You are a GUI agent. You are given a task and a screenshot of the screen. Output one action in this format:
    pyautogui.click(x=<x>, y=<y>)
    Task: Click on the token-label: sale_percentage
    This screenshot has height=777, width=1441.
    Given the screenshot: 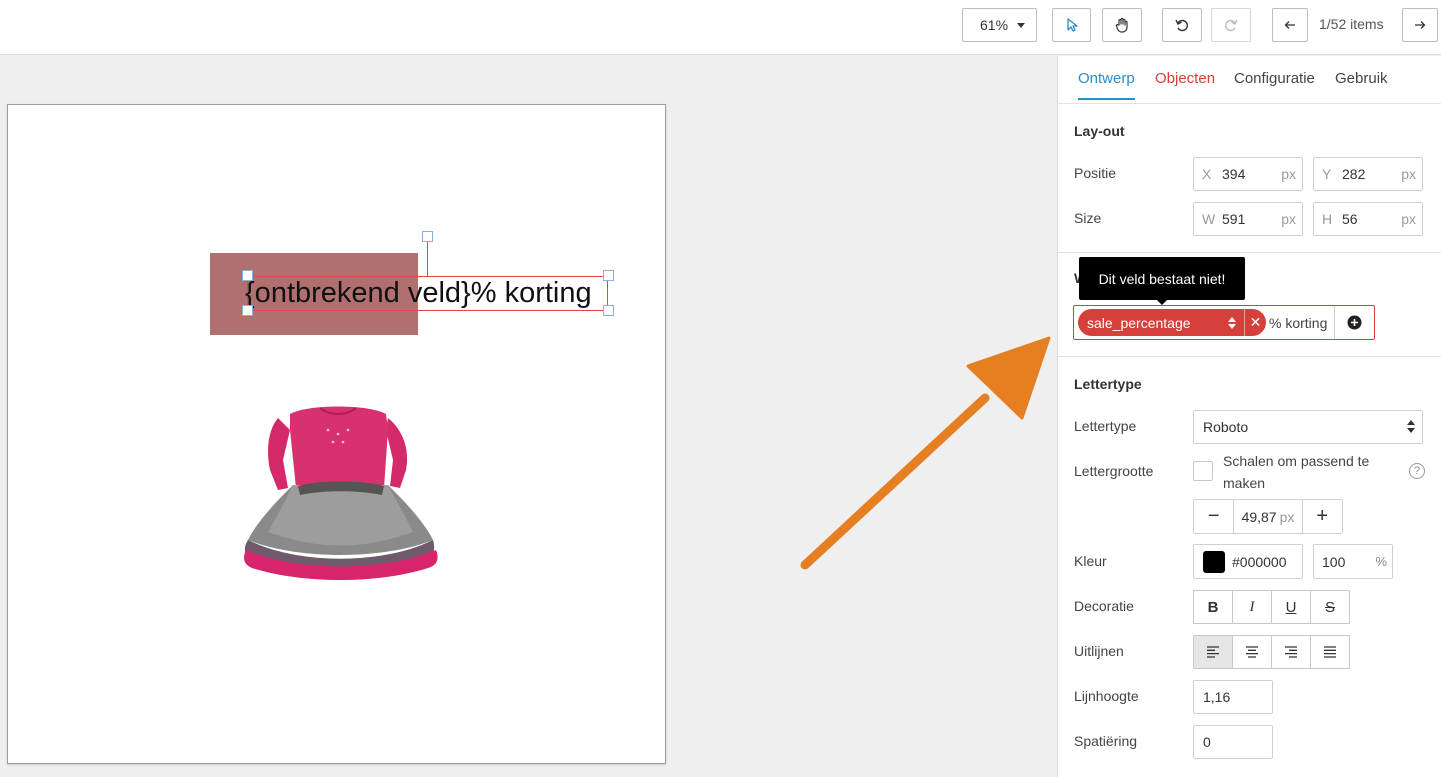 What is the action you would take?
    pyautogui.click(x=1139, y=322)
    